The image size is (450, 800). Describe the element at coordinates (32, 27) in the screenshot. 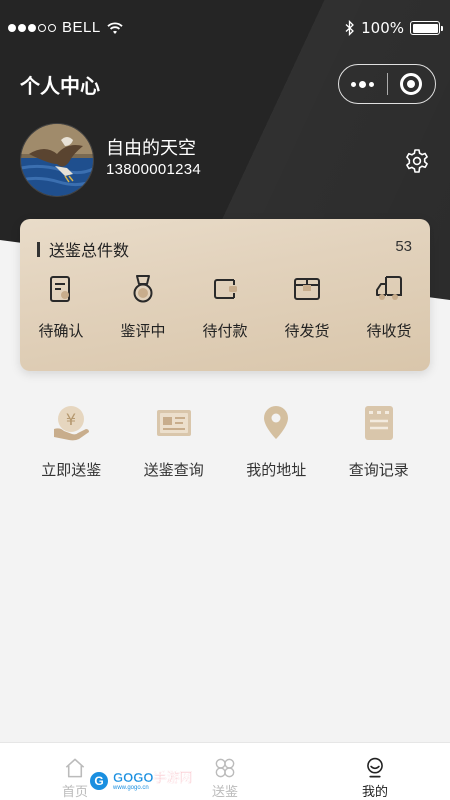

I see `signal-icon` at that location.